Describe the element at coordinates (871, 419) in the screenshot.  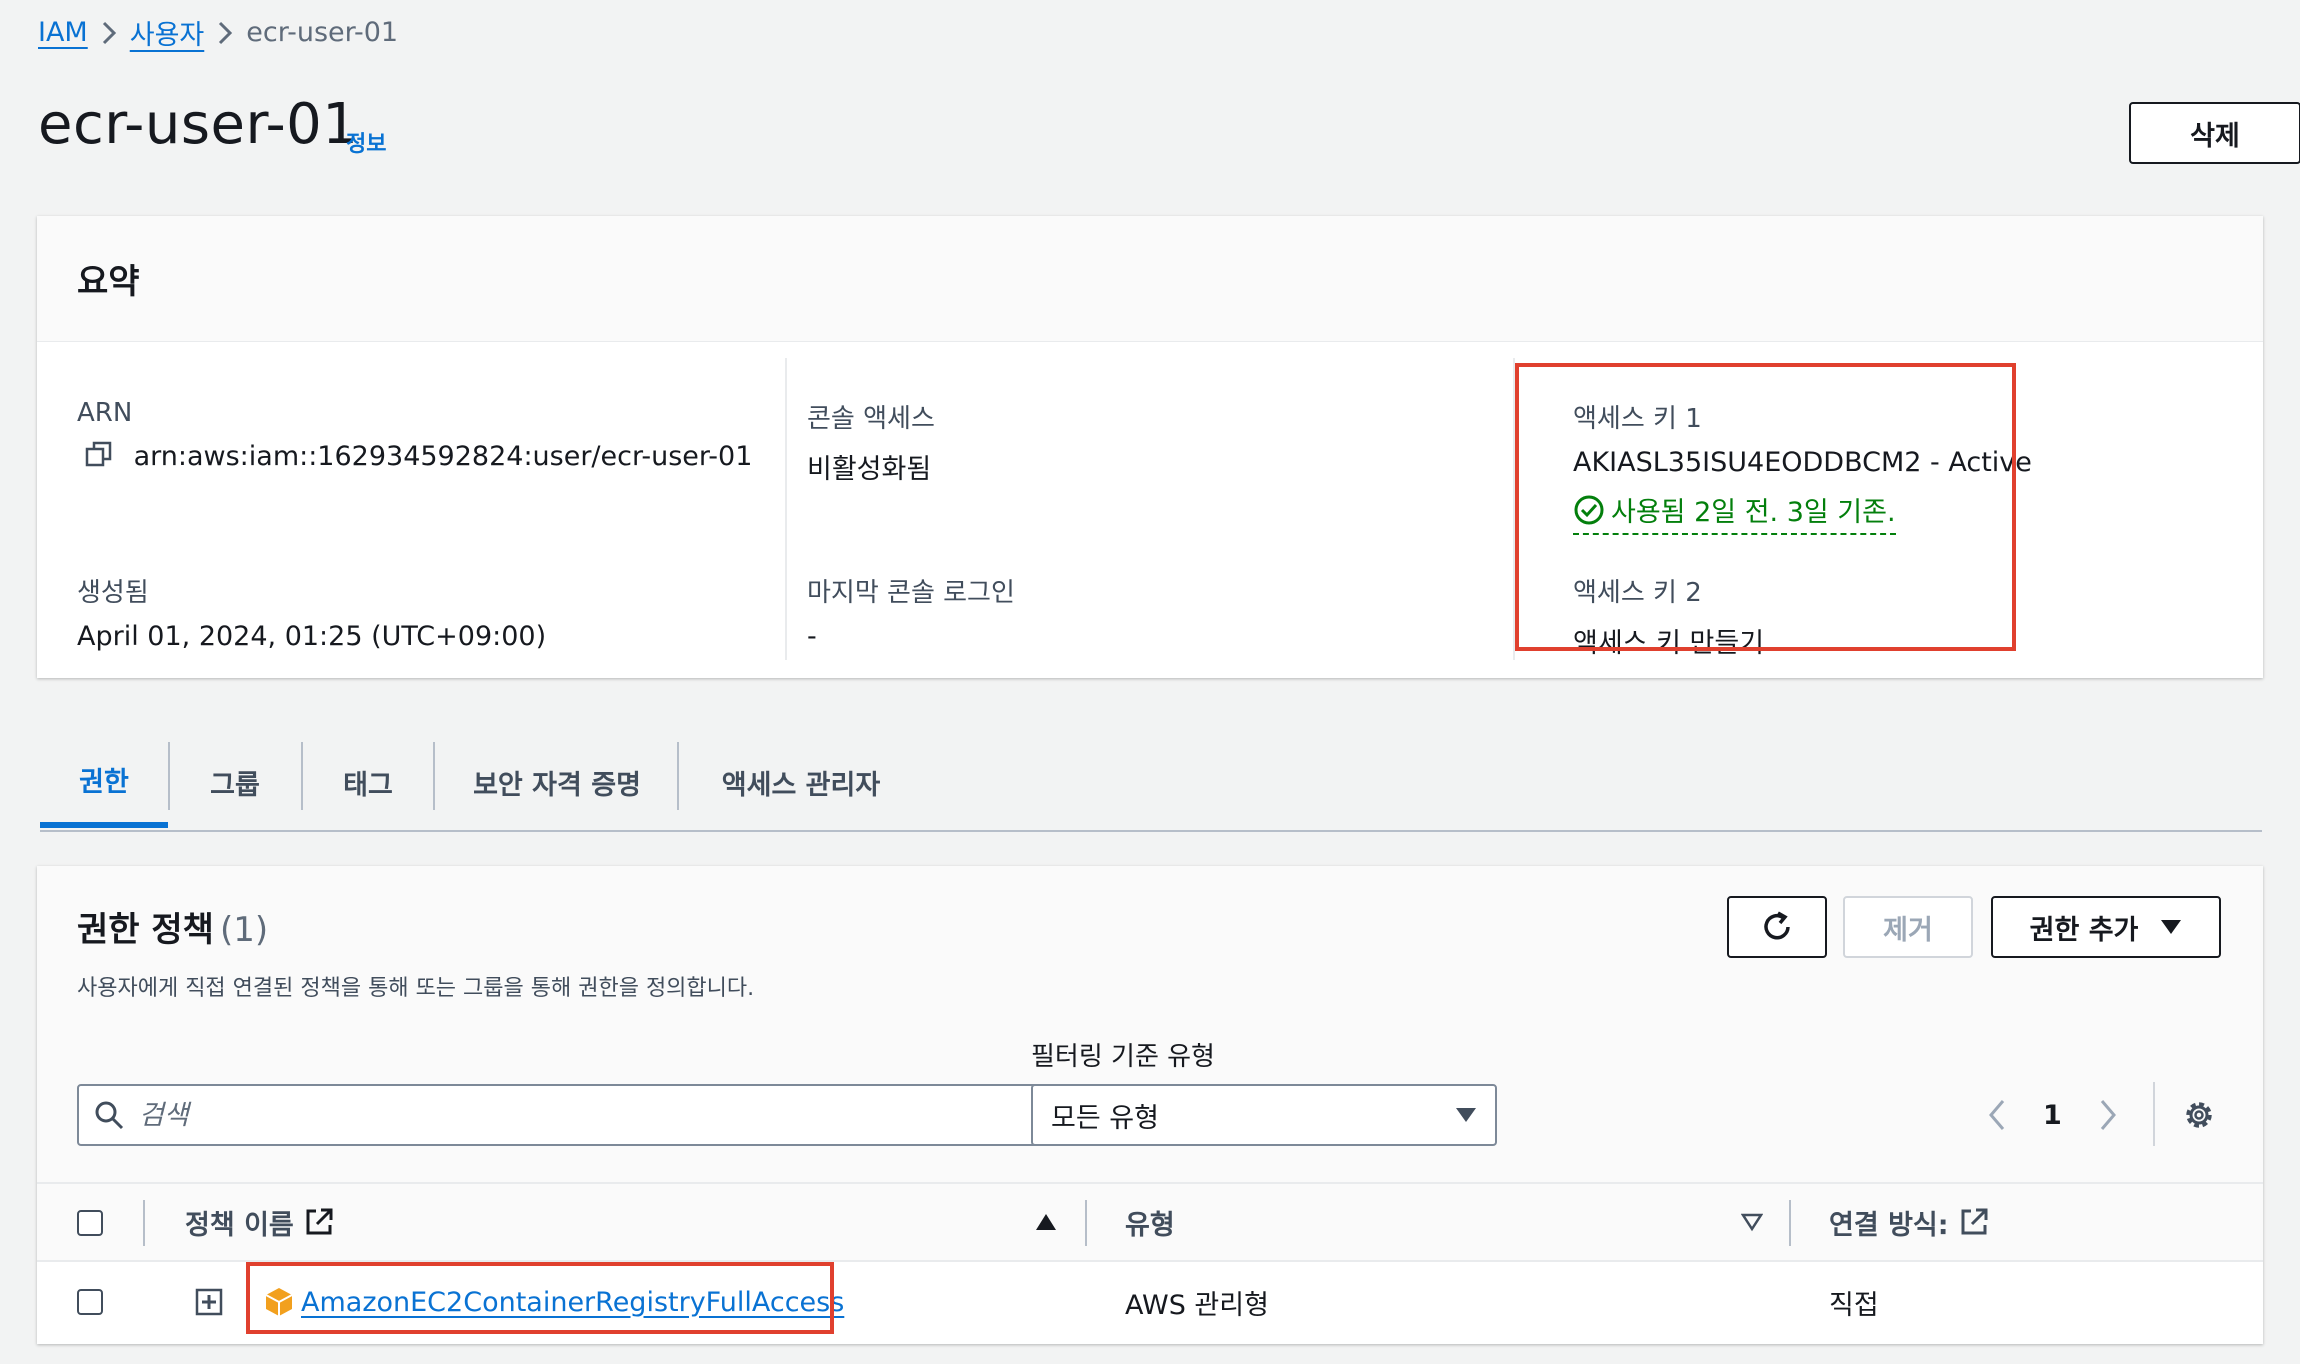
I see `console-access-label: 콘솔 액세스` at that location.